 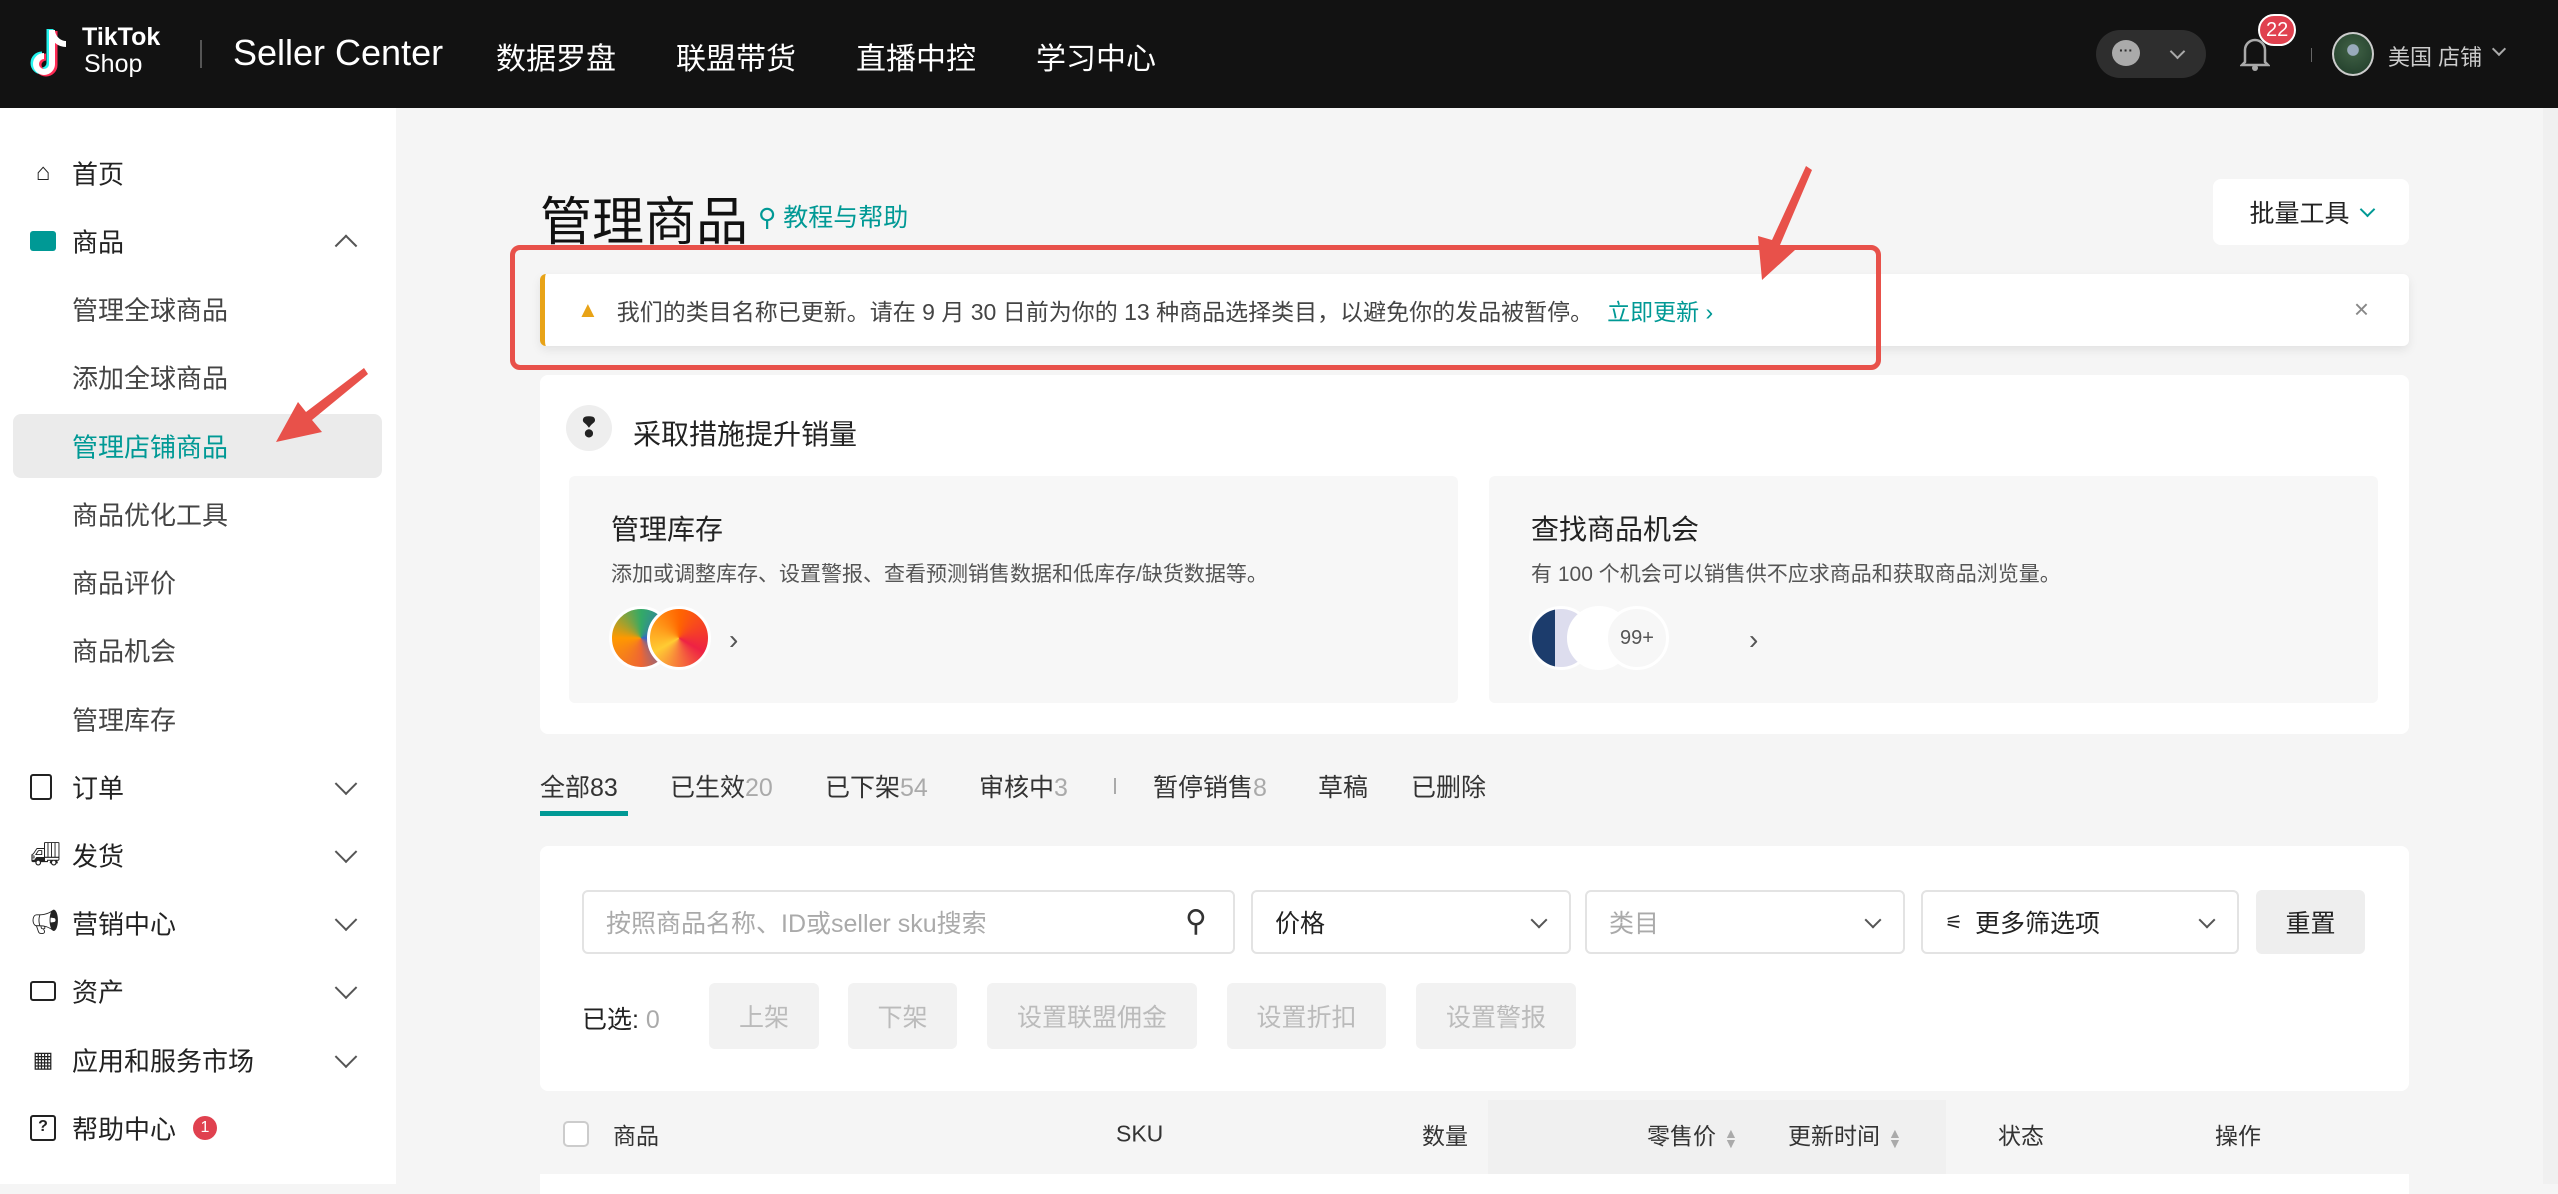 I want to click on annotation-arrows, so click(x=1044, y=304).